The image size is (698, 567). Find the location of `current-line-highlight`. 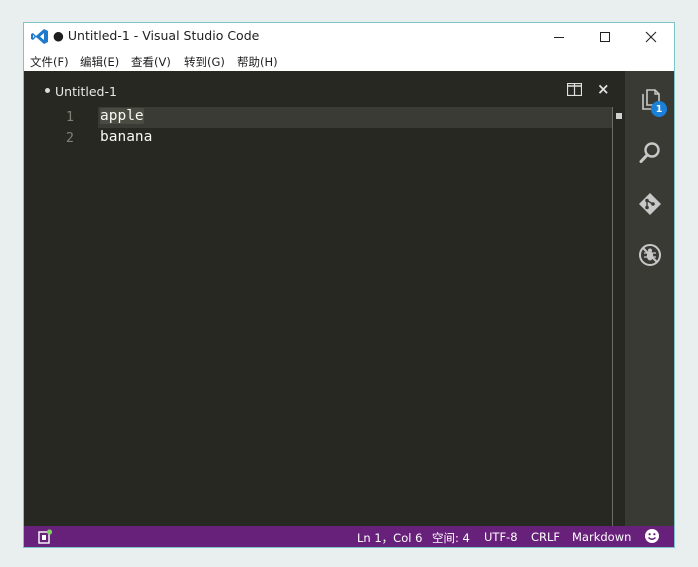

current-line-highlight is located at coordinates (355, 117).